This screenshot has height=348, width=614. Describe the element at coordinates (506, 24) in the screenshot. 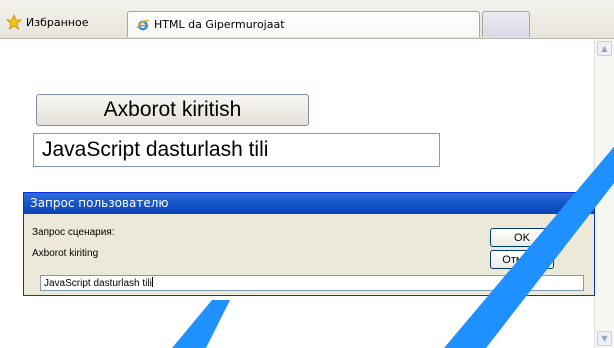

I see `new-tab-button` at that location.